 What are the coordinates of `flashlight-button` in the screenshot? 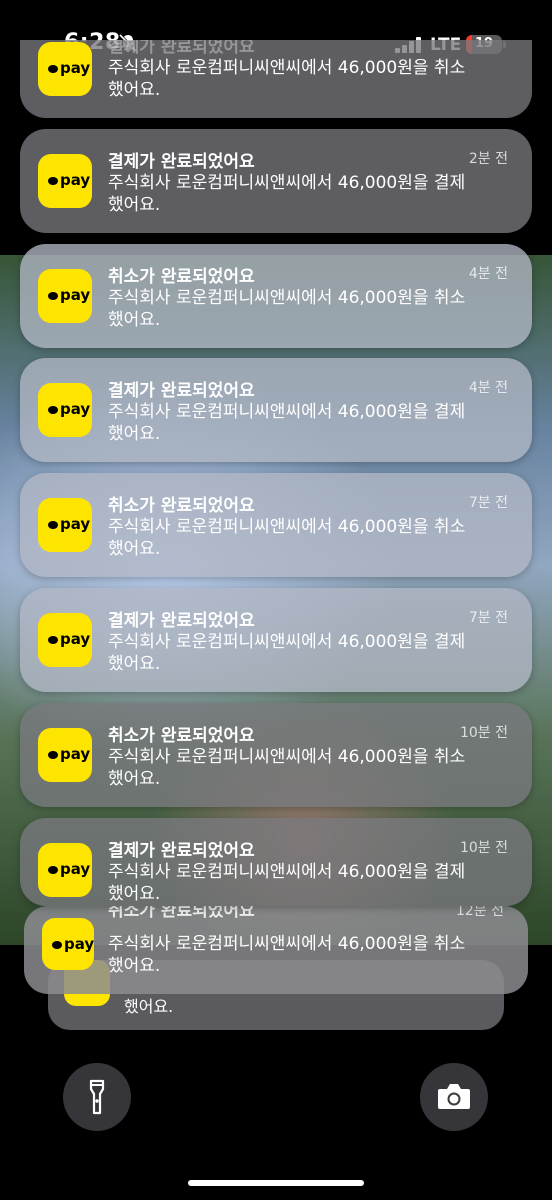 It's located at (97, 1097).